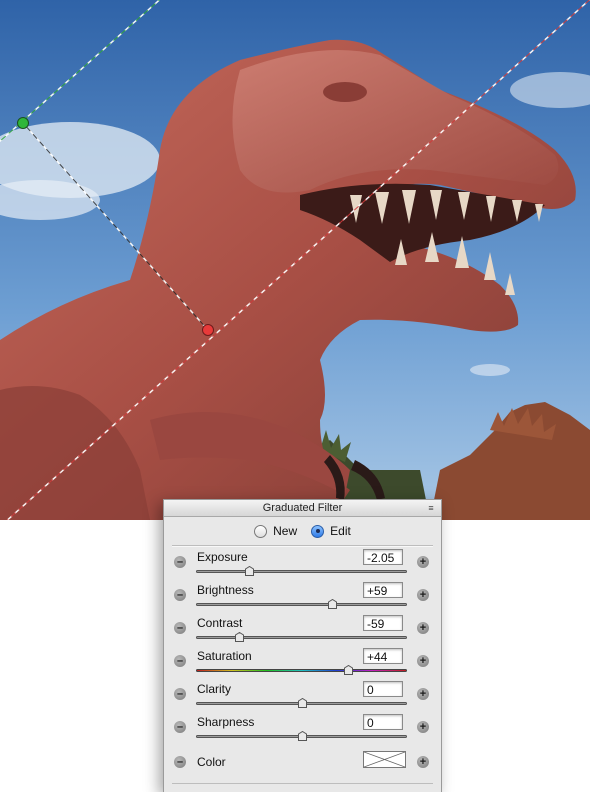 This screenshot has height=792, width=590. Describe the element at coordinates (180, 661) in the screenshot. I see `saturation-minus-button: –` at that location.